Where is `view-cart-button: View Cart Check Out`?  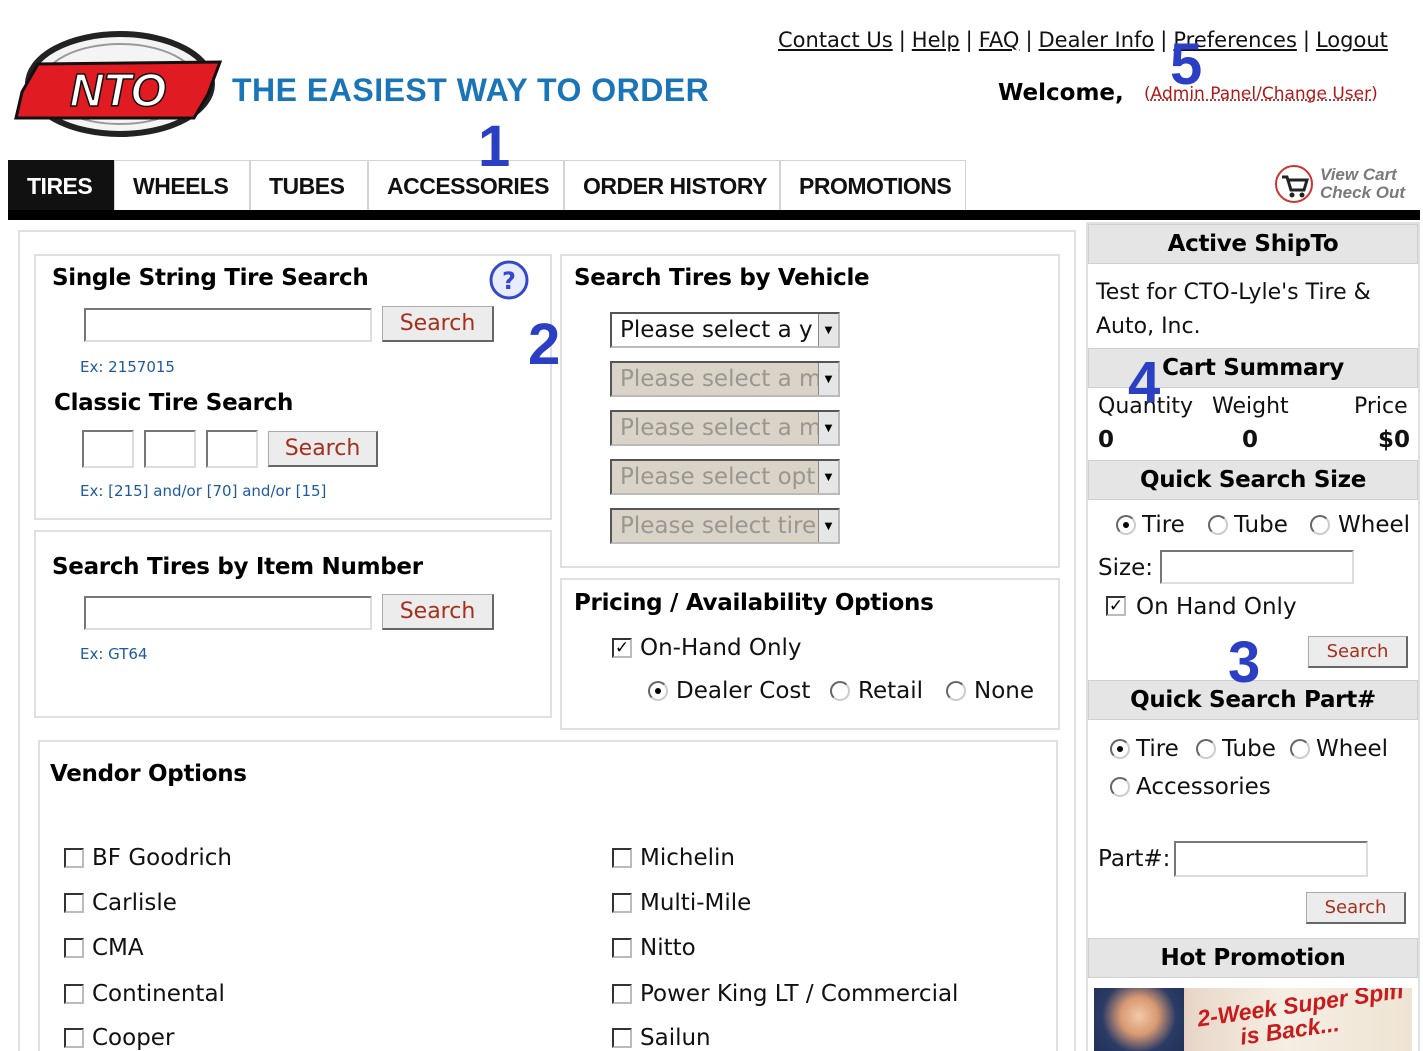
view-cart-button: View Cart Check Out is located at coordinates (1347, 186).